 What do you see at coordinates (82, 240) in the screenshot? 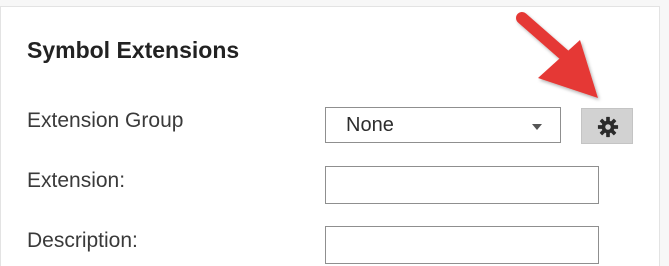
I see `description-label: Description:` at bounding box center [82, 240].